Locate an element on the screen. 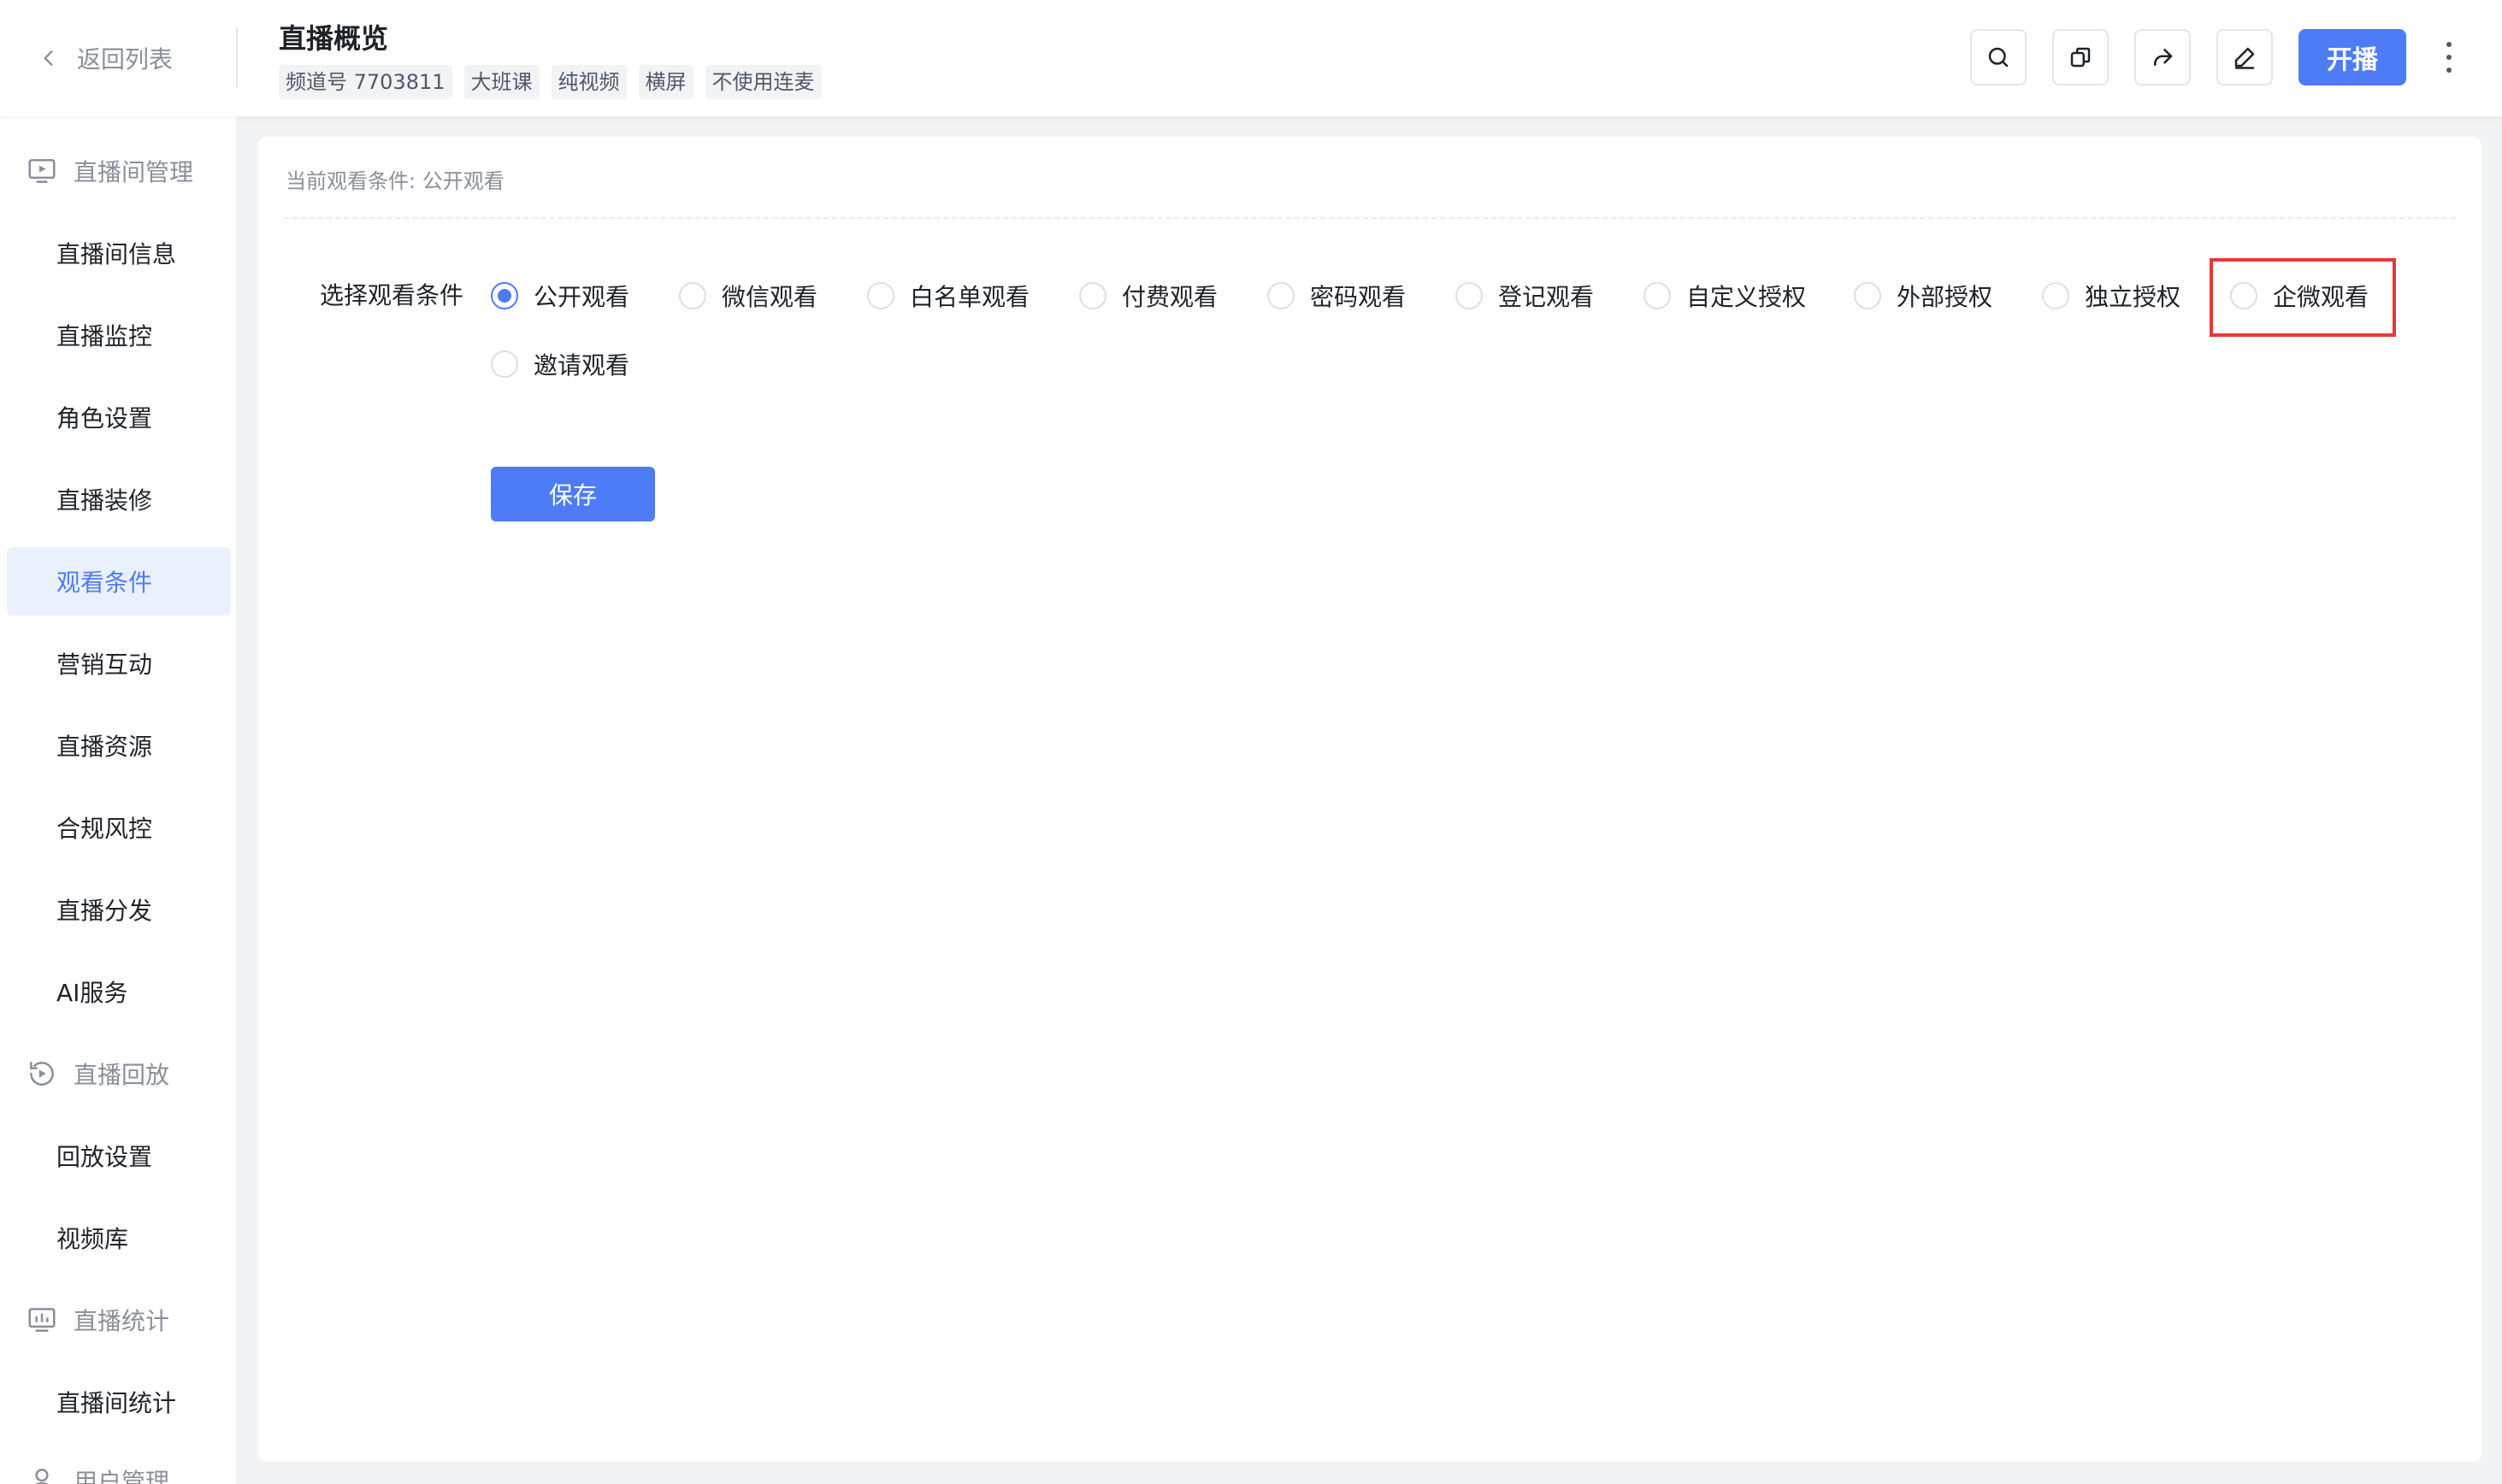 The width and height of the screenshot is (2502, 1484). search-icon is located at coordinates (1998, 58).